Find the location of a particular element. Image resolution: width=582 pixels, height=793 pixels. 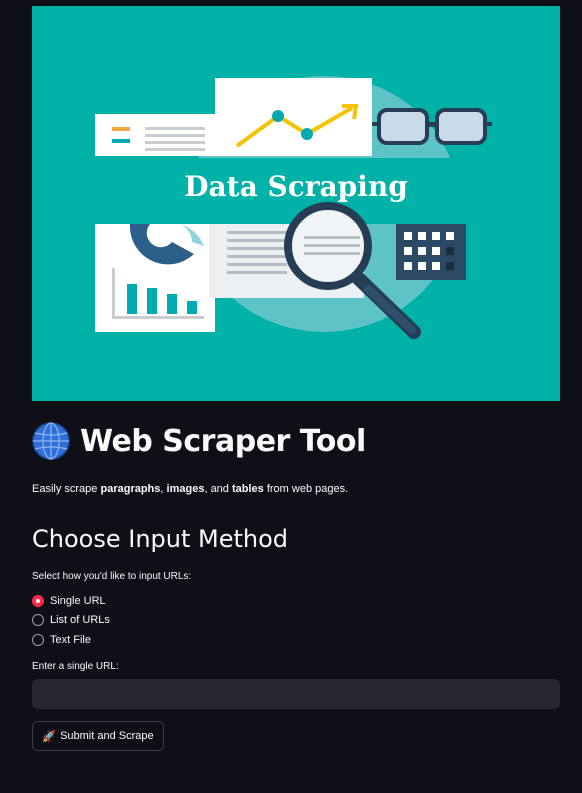

input-method-prompt: Select how you'd like to input URLs: is located at coordinates (112, 576).